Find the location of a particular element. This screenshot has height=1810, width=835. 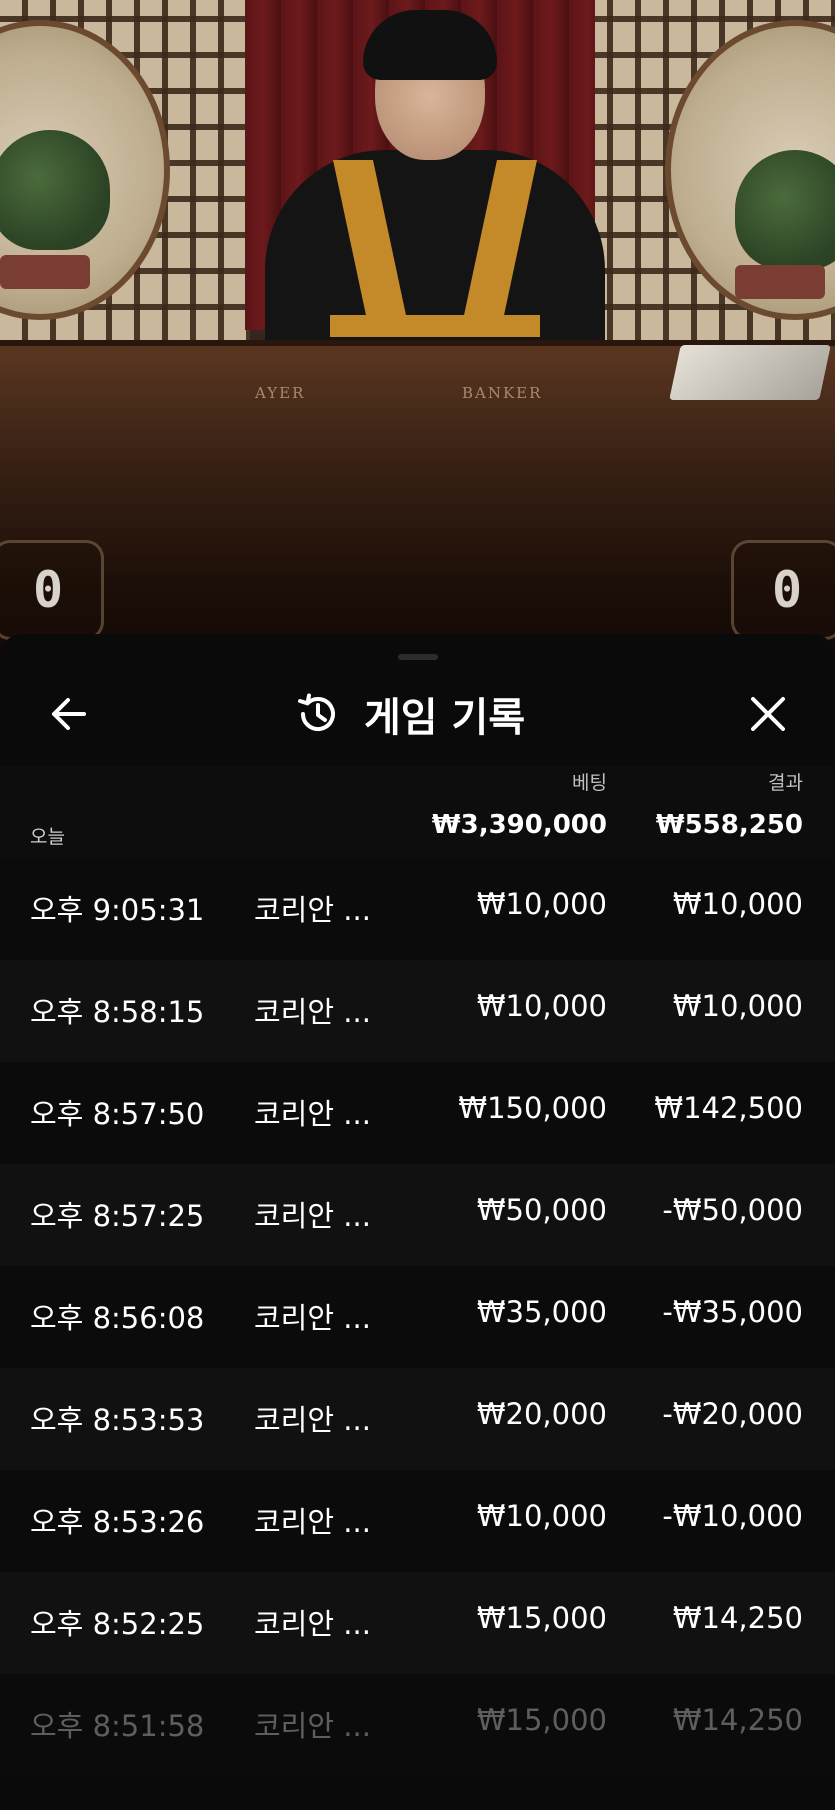

history-row: 오후 8:51:58 코리안 ... ₩15,000 ₩14,250 is located at coordinates (417, 1725).